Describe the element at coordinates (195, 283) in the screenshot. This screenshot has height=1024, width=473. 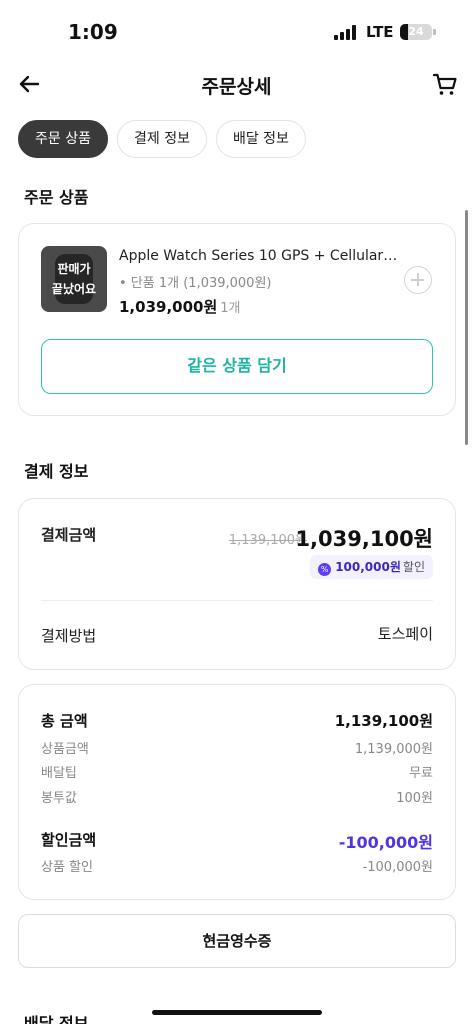
I see `product-option: • 단품 1개 (1,039,000원)` at that location.